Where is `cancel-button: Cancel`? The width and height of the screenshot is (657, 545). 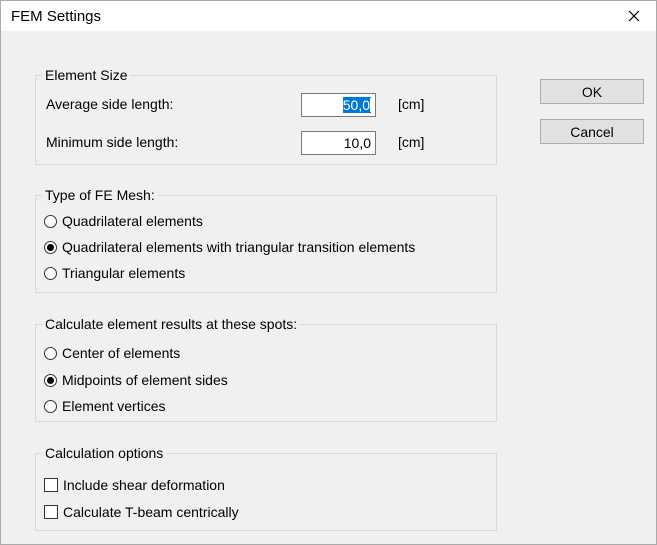 cancel-button: Cancel is located at coordinates (592, 131).